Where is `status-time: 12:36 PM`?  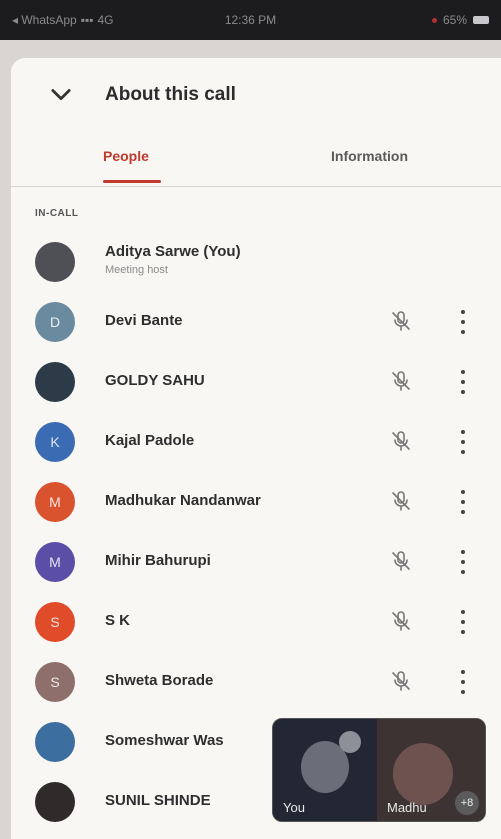 status-time: 12:36 PM is located at coordinates (250, 20).